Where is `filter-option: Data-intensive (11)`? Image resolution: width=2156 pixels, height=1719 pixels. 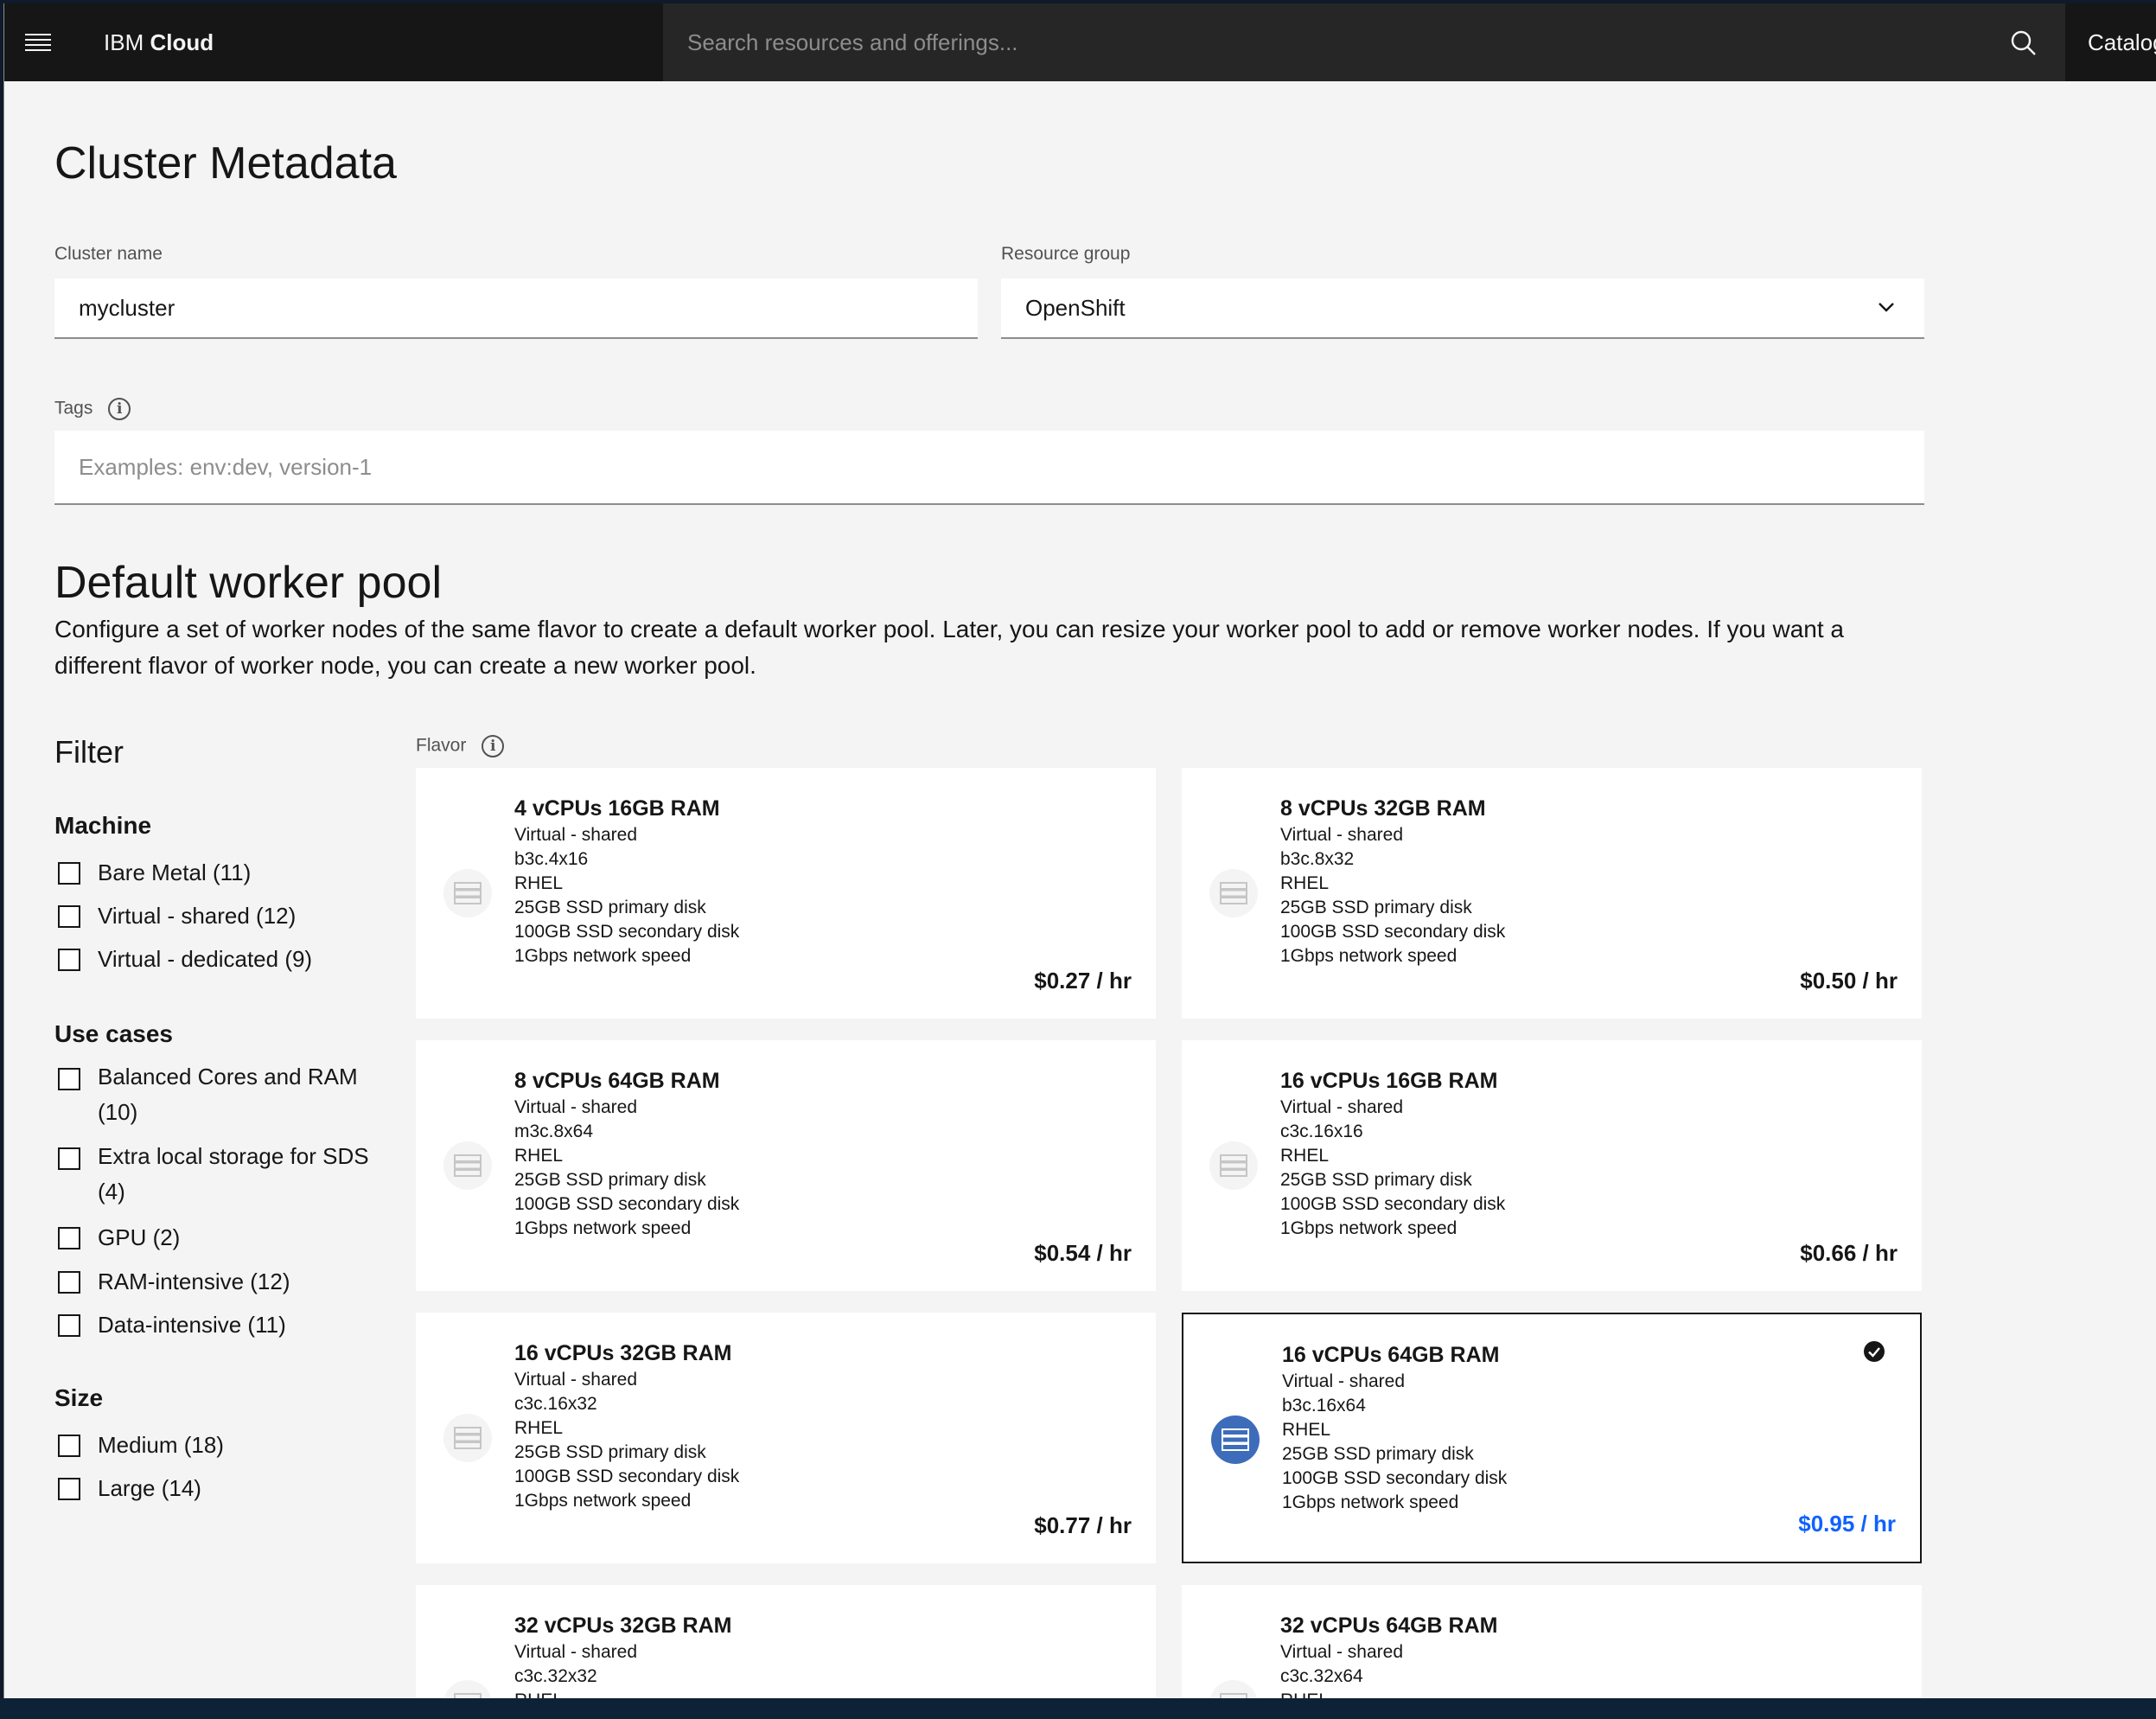
filter-option: Data-intensive (11) is located at coordinates (172, 1325).